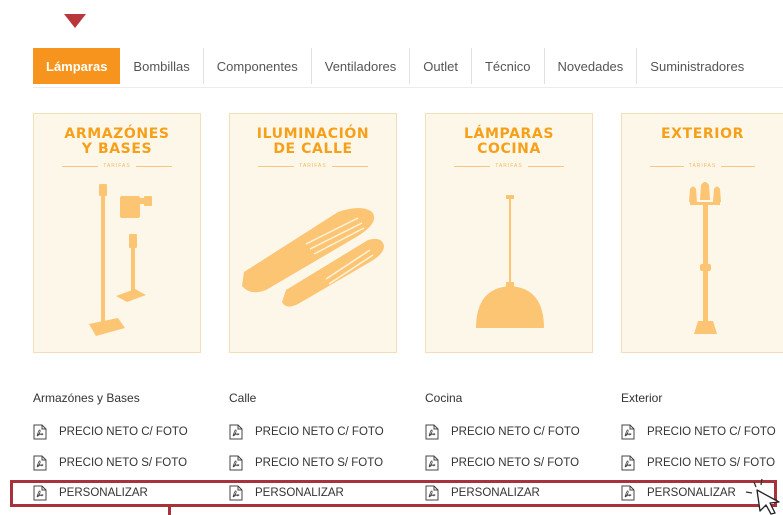 This screenshot has height=515, width=783. I want to click on card-title: LÁMPARAS COCINA, so click(509, 141).